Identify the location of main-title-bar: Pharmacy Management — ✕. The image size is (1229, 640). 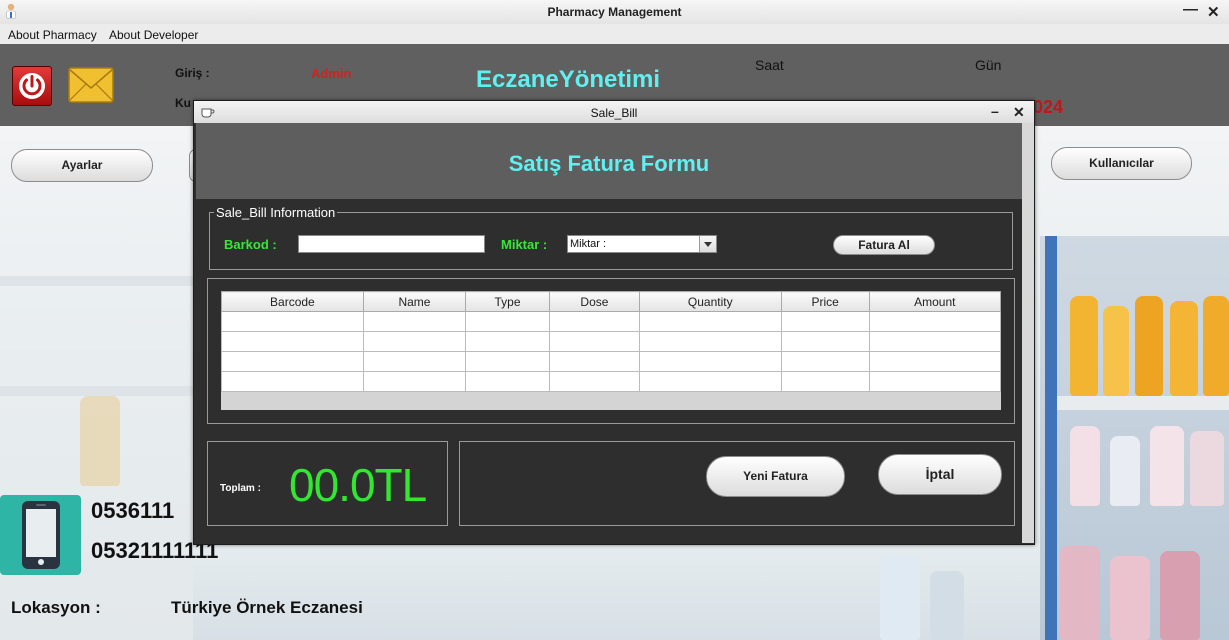
(614, 12).